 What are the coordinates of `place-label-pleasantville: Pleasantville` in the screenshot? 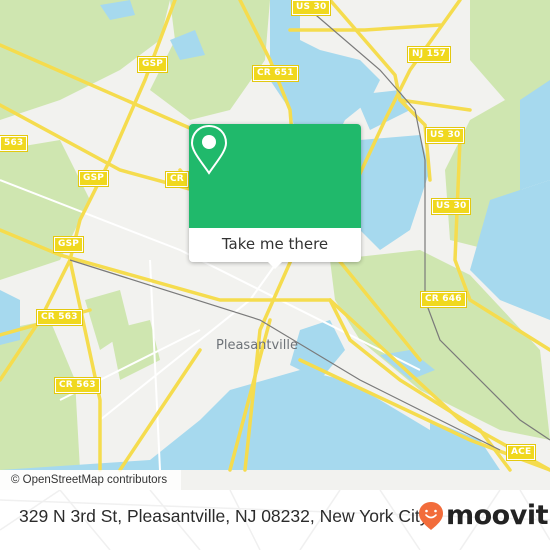 It's located at (257, 345).